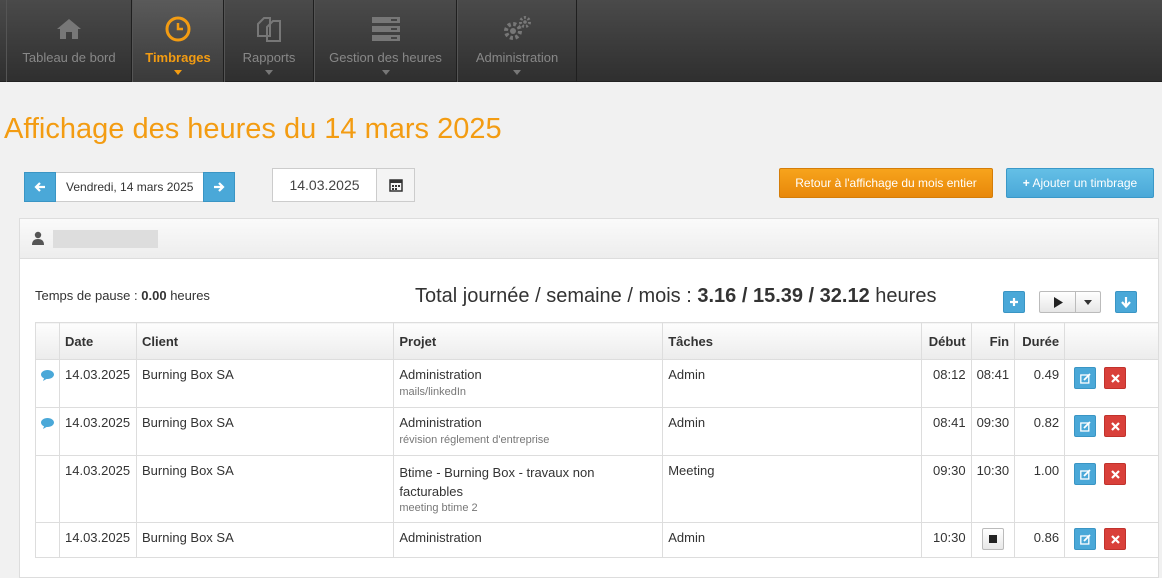 The width and height of the screenshot is (1162, 578). Describe the element at coordinates (528, 540) in the screenshot. I see `projet-cell: Administration` at that location.